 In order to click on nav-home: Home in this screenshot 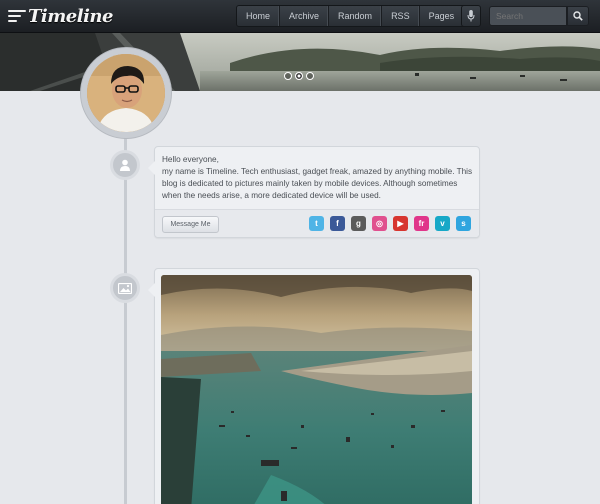, I will do `click(259, 16)`.